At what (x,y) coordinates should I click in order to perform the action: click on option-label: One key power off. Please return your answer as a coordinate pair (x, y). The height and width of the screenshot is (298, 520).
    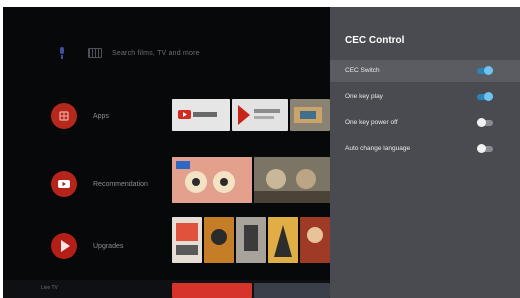
    Looking at the image, I should click on (371, 122).